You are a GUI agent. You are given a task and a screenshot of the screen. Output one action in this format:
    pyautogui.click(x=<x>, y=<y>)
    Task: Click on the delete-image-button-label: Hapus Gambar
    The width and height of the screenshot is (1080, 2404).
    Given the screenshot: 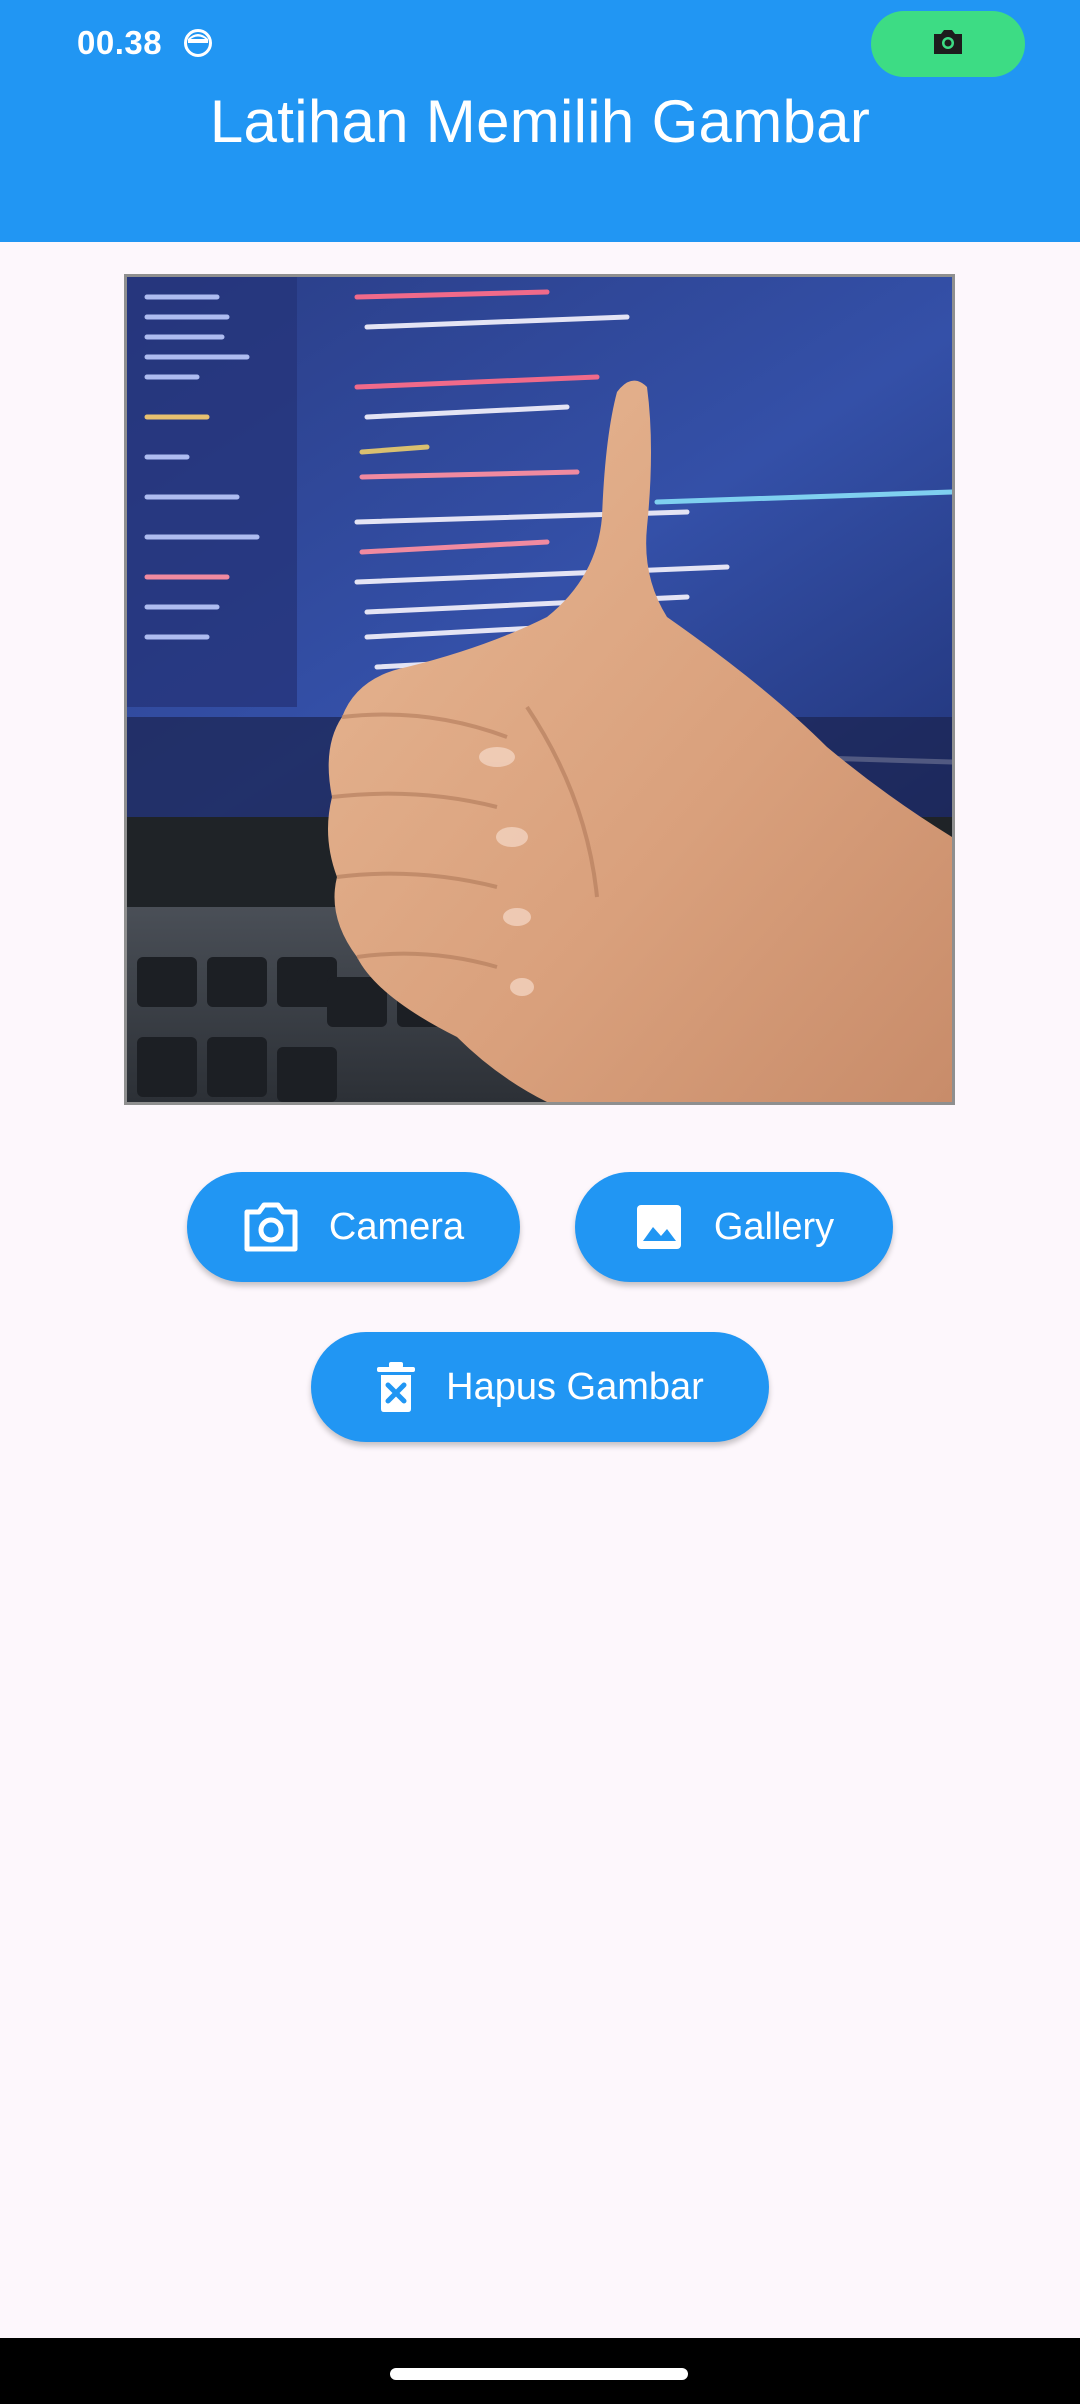 What is the action you would take?
    pyautogui.click(x=575, y=1386)
    